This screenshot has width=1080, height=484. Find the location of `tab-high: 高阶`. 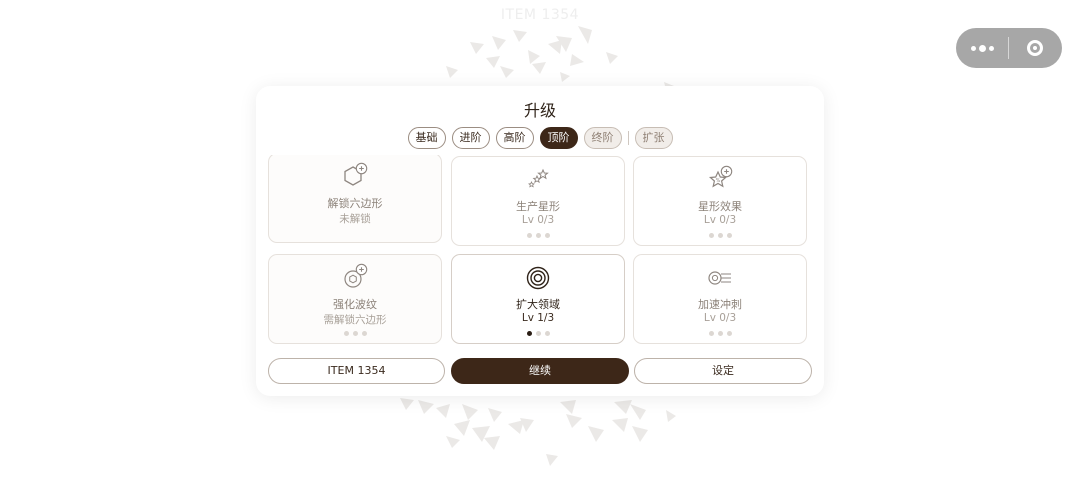

tab-high: 高阶 is located at coordinates (514, 138).